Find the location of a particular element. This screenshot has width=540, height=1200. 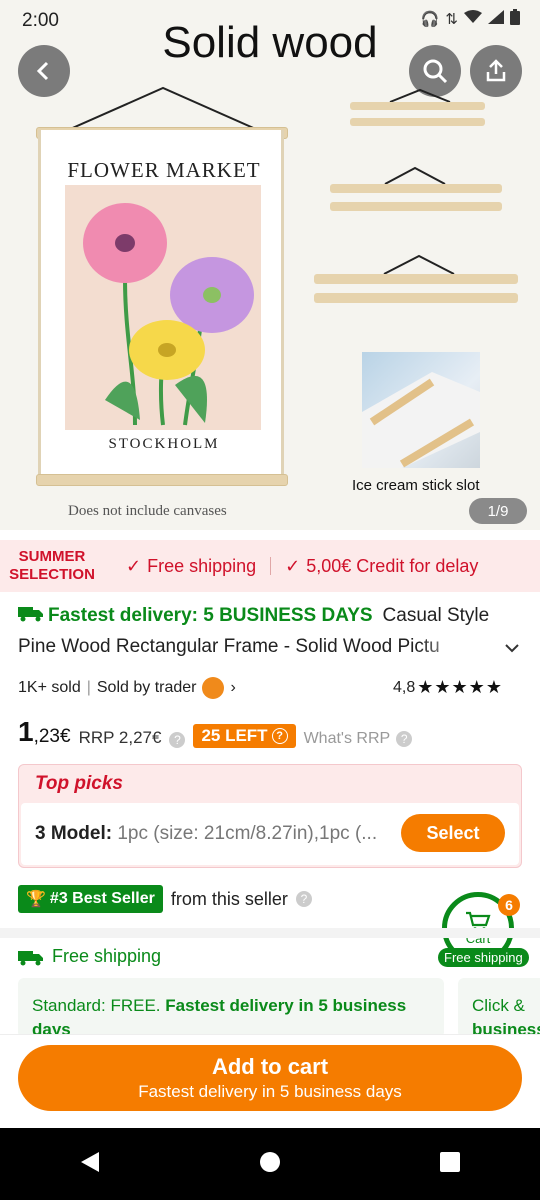

promo-divider is located at coordinates (271, 566).